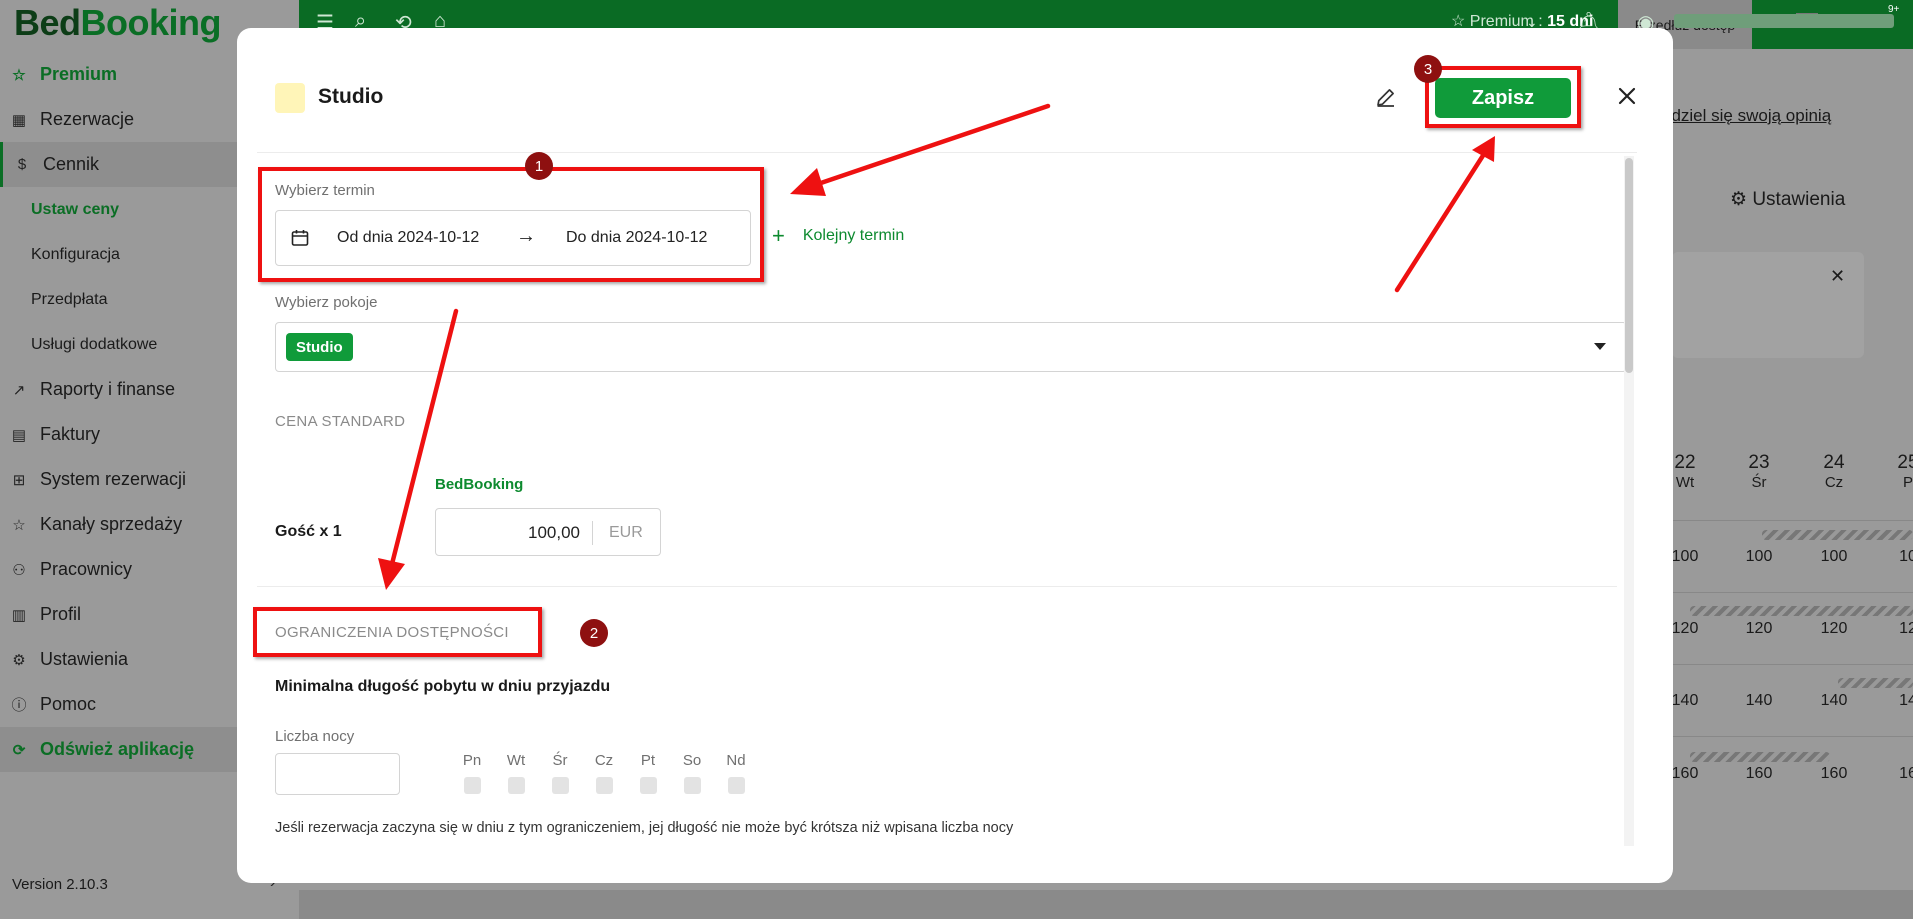 Image resolution: width=1913 pixels, height=919 pixels. What do you see at coordinates (472, 773) in the screenshot?
I see `weekday-checkbox-mon: Pn` at bounding box center [472, 773].